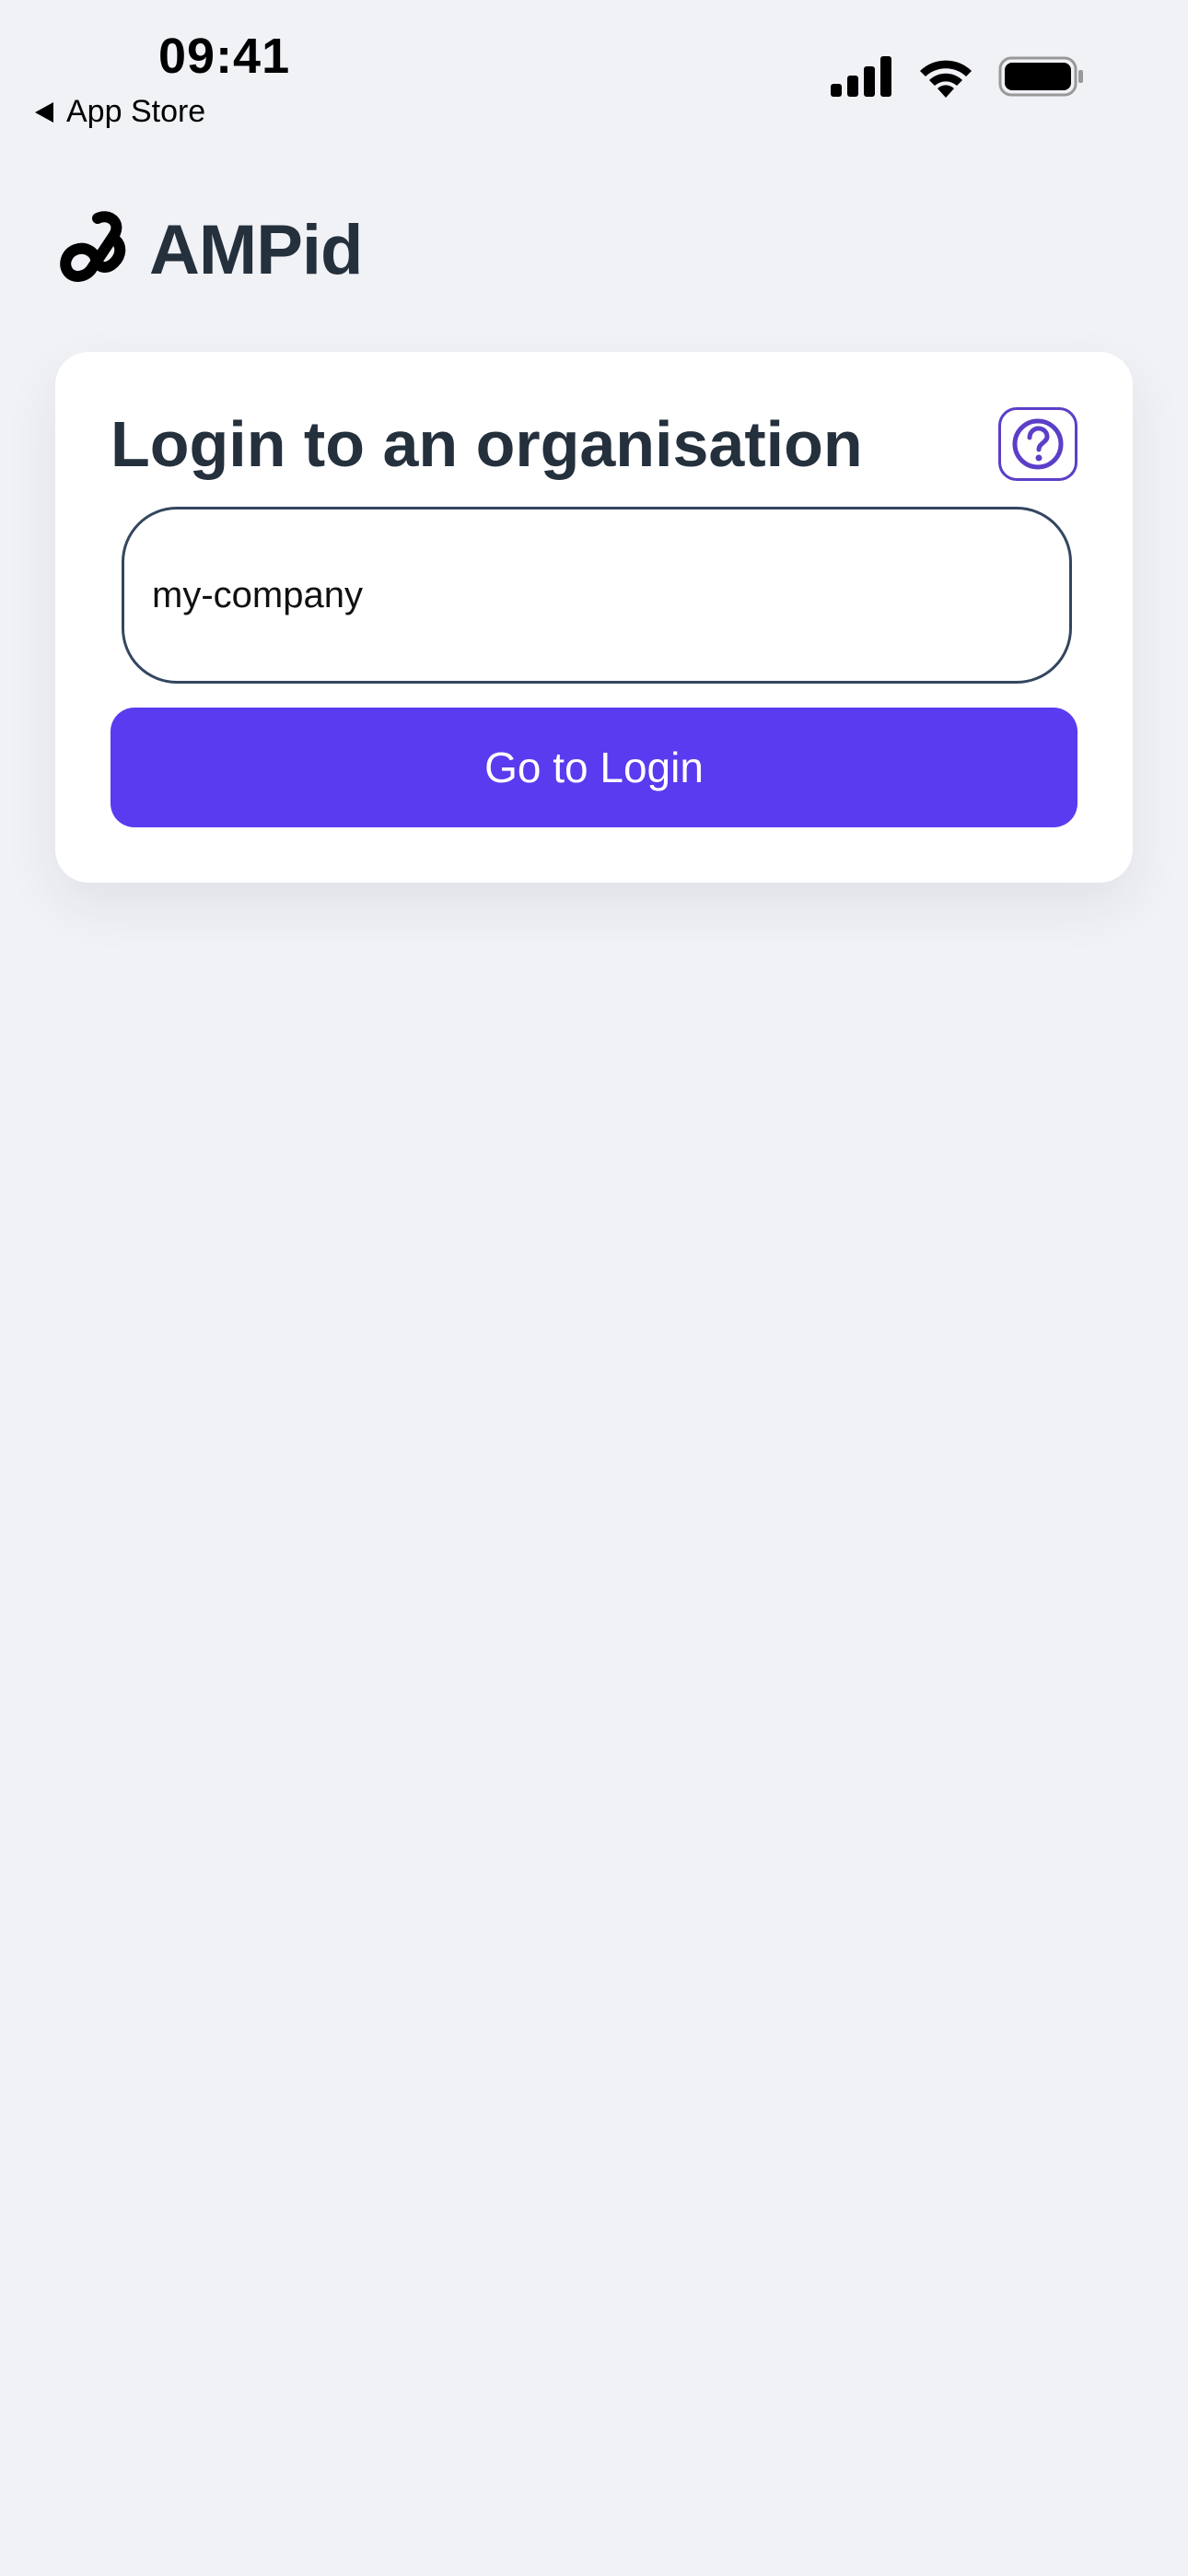 Image resolution: width=1188 pixels, height=2576 pixels. What do you see at coordinates (597, 595) in the screenshot?
I see `organisation-input` at bounding box center [597, 595].